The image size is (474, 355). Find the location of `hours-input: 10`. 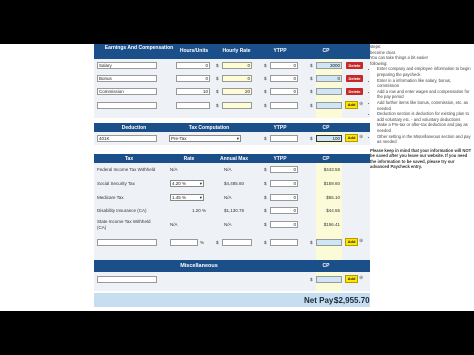

hours-input: 10 is located at coordinates (193, 91).